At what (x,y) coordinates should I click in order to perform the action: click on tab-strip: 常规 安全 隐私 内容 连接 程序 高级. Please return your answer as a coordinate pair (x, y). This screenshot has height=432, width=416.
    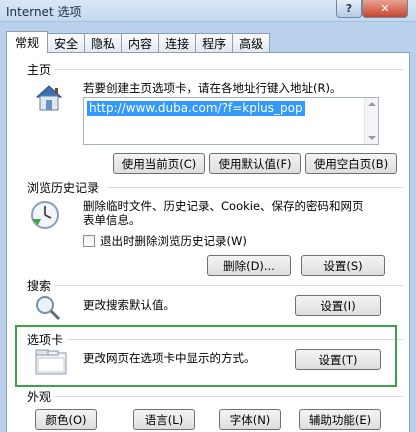
    Looking at the image, I should click on (138, 42).